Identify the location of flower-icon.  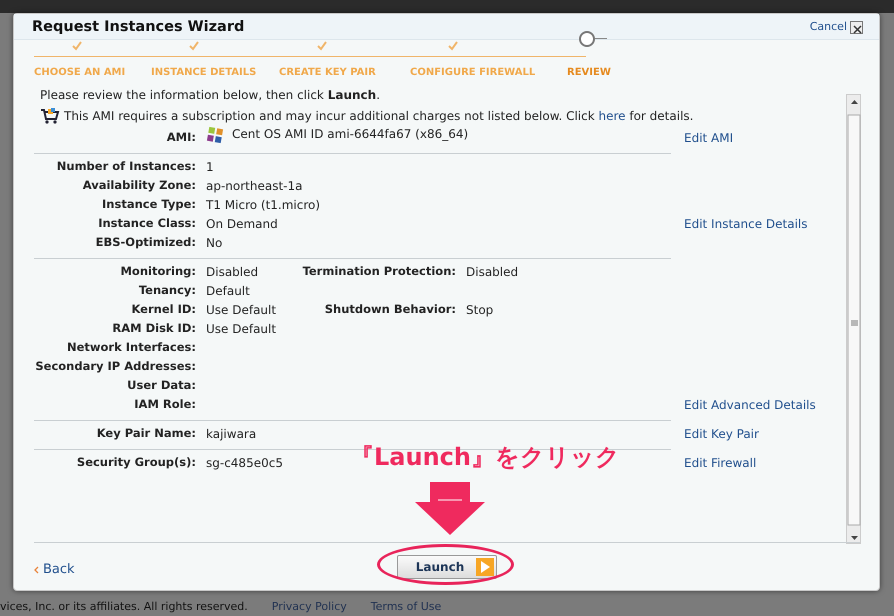
(215, 135).